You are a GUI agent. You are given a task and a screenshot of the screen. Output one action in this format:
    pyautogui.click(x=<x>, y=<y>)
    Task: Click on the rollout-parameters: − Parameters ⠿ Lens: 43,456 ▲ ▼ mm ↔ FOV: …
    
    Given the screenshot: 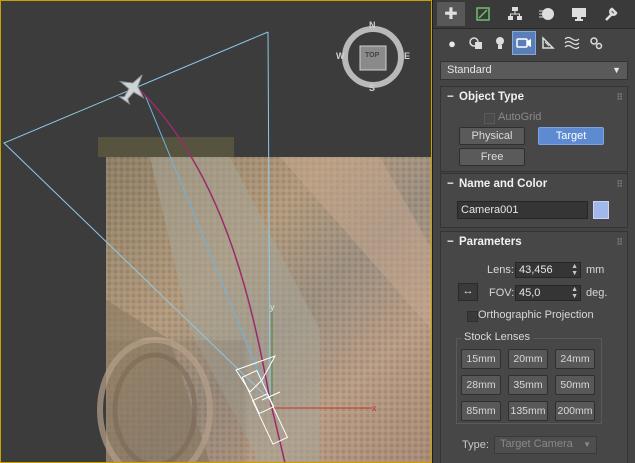 What is the action you would take?
    pyautogui.click(x=534, y=347)
    